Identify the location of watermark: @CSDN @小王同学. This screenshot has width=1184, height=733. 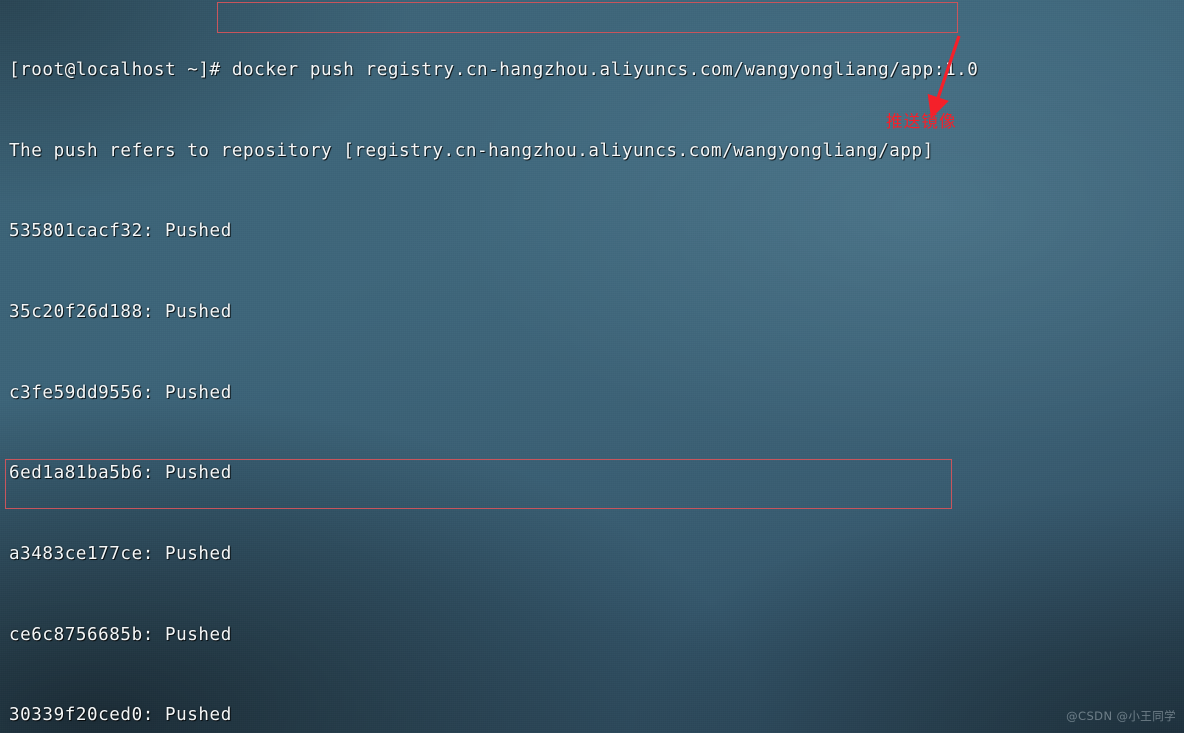
(1121, 716).